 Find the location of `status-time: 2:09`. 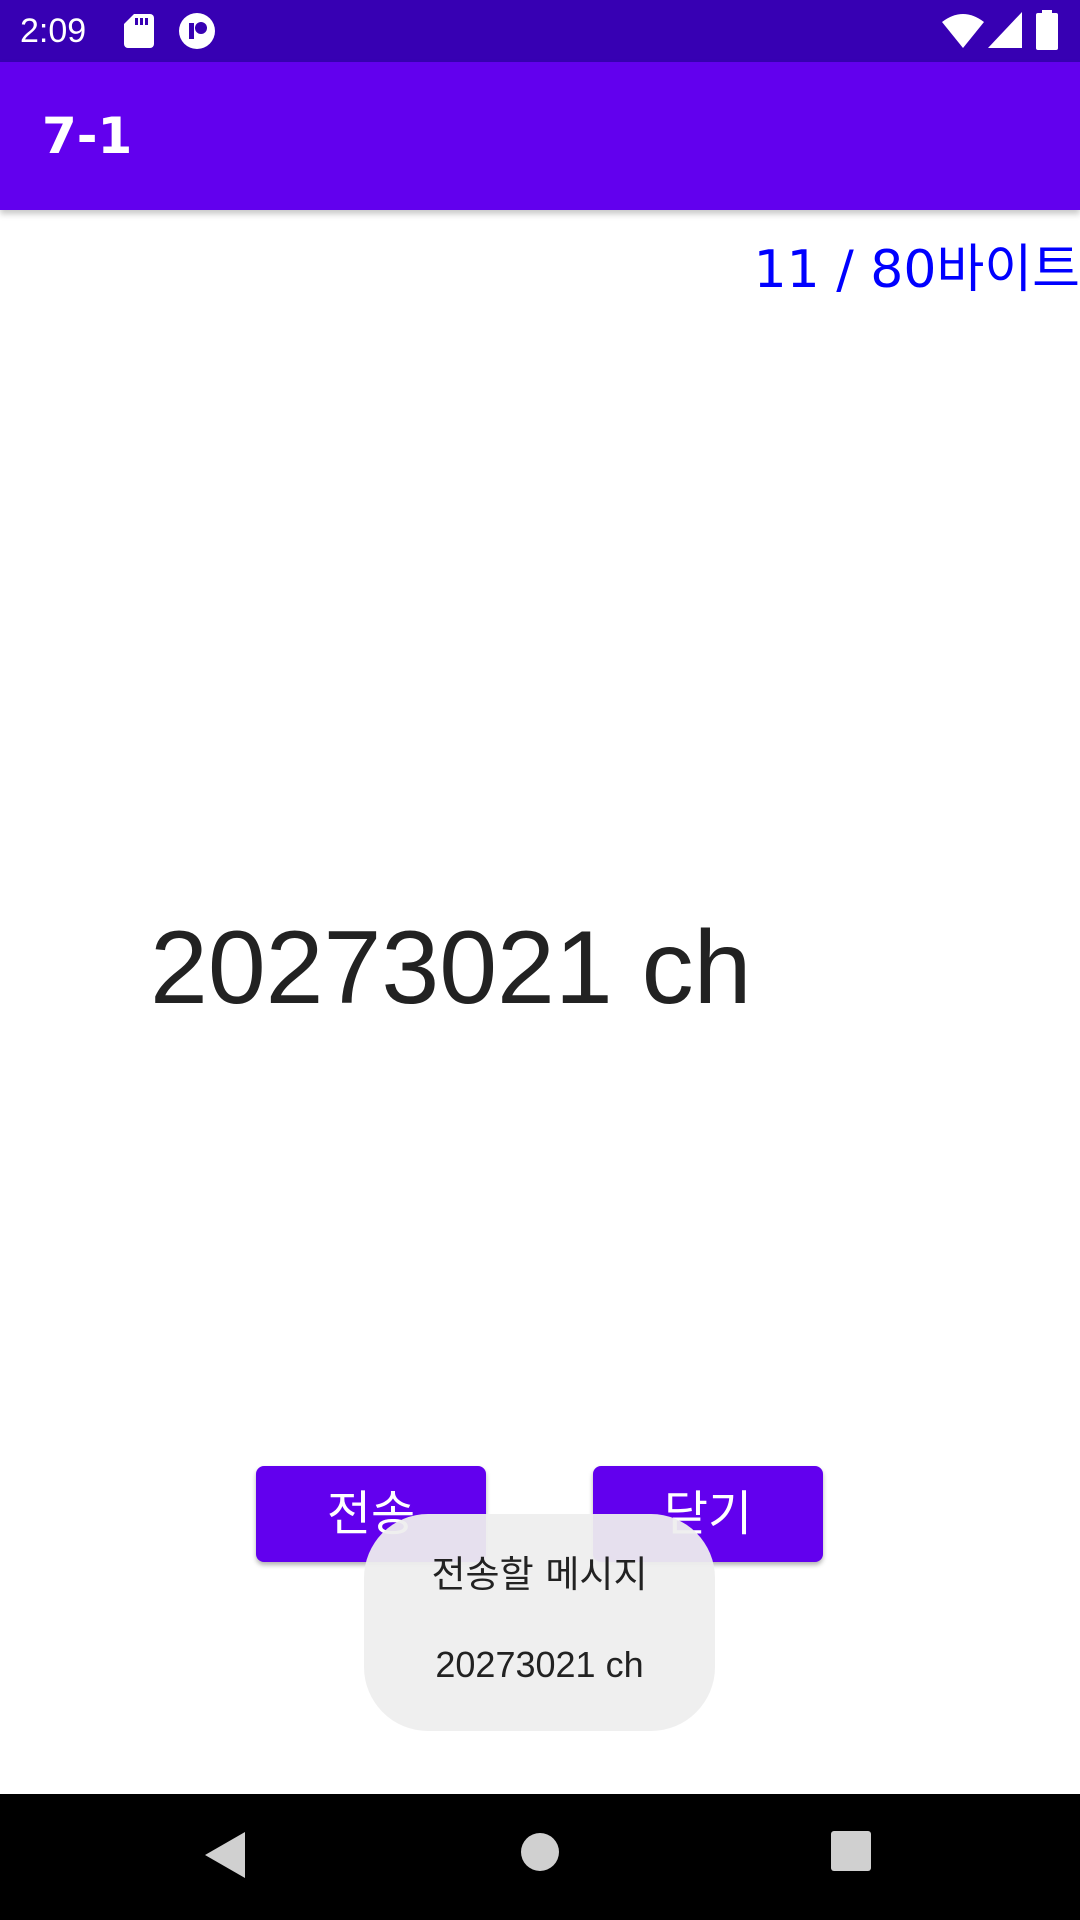

status-time: 2:09 is located at coordinates (53, 31).